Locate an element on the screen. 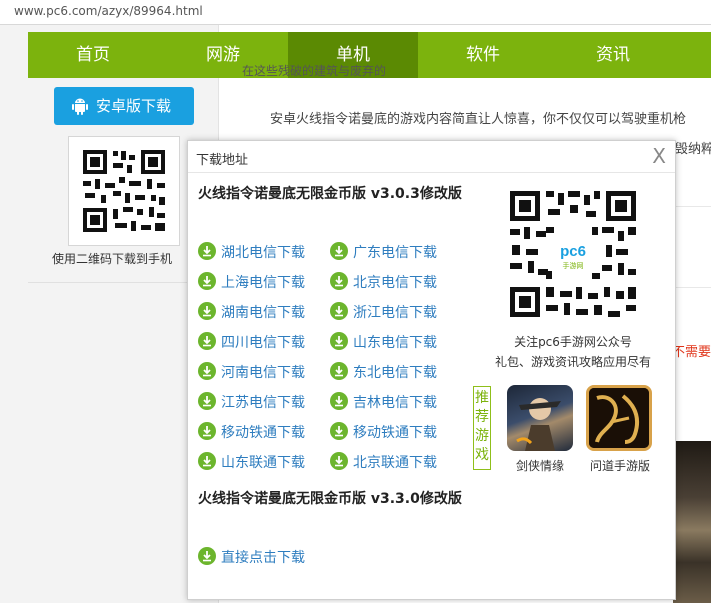  download-link-label: 吉林电信下载 is located at coordinates (395, 403).